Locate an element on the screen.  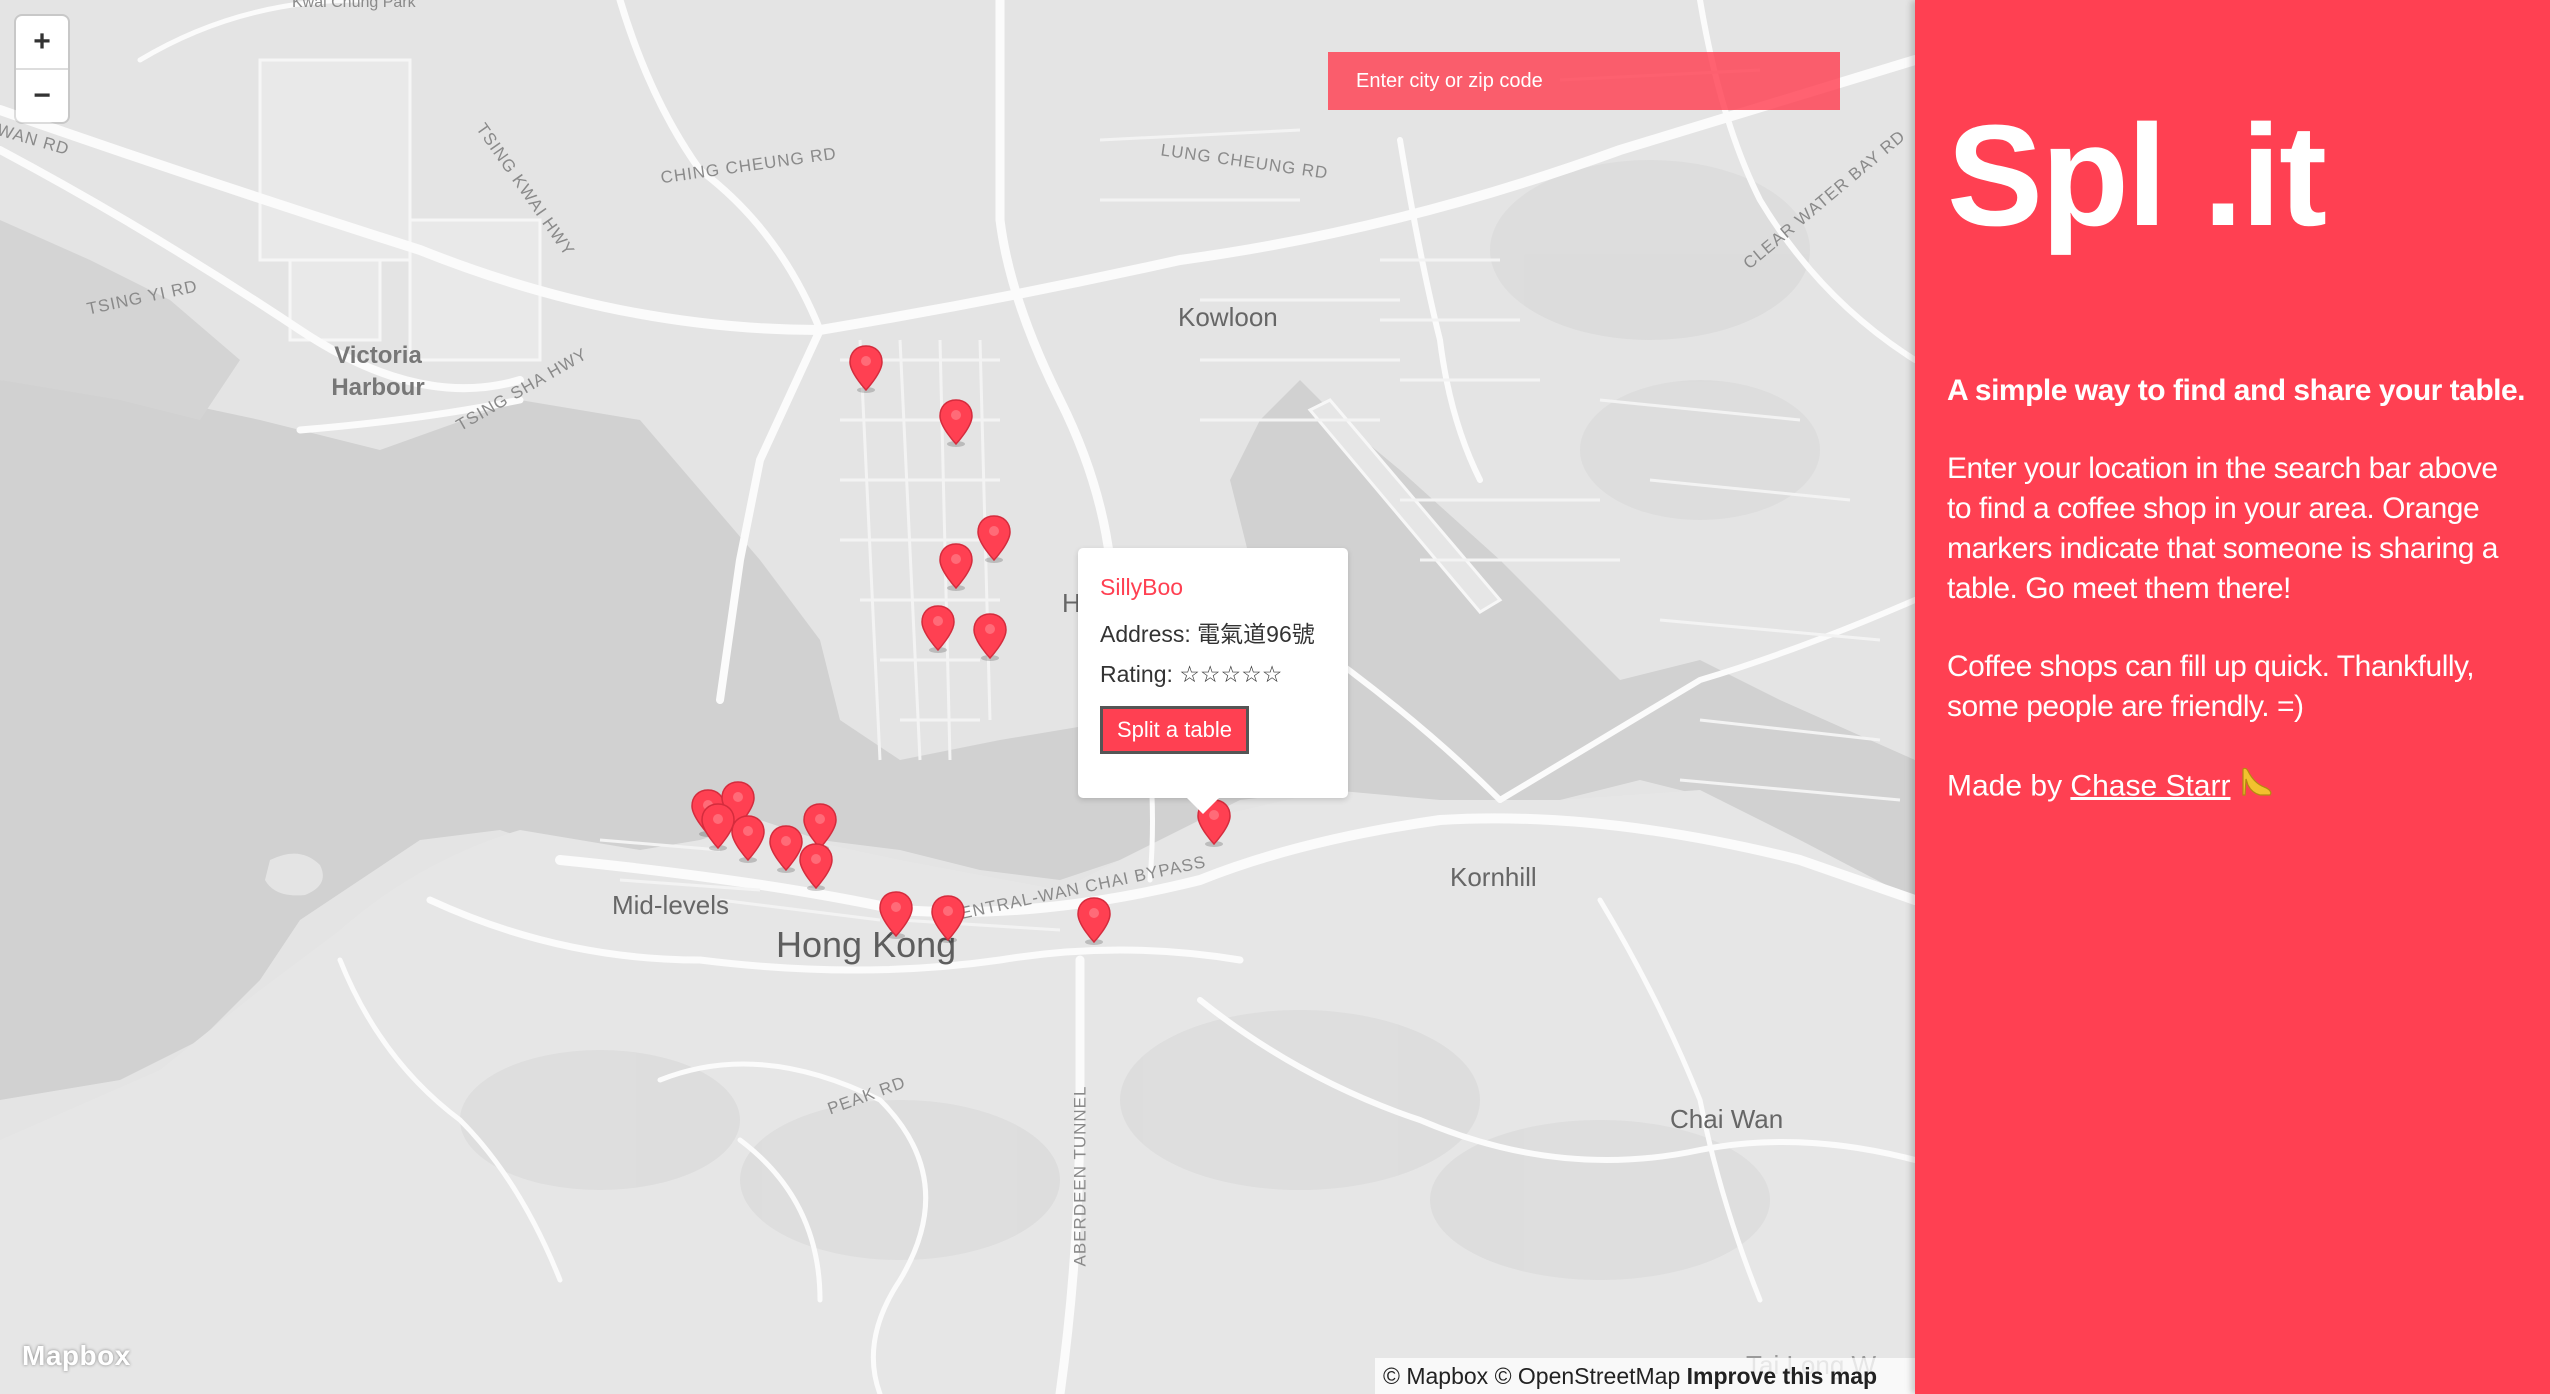
popup-address: Address: 電氣道96號 is located at coordinates (1207, 634).